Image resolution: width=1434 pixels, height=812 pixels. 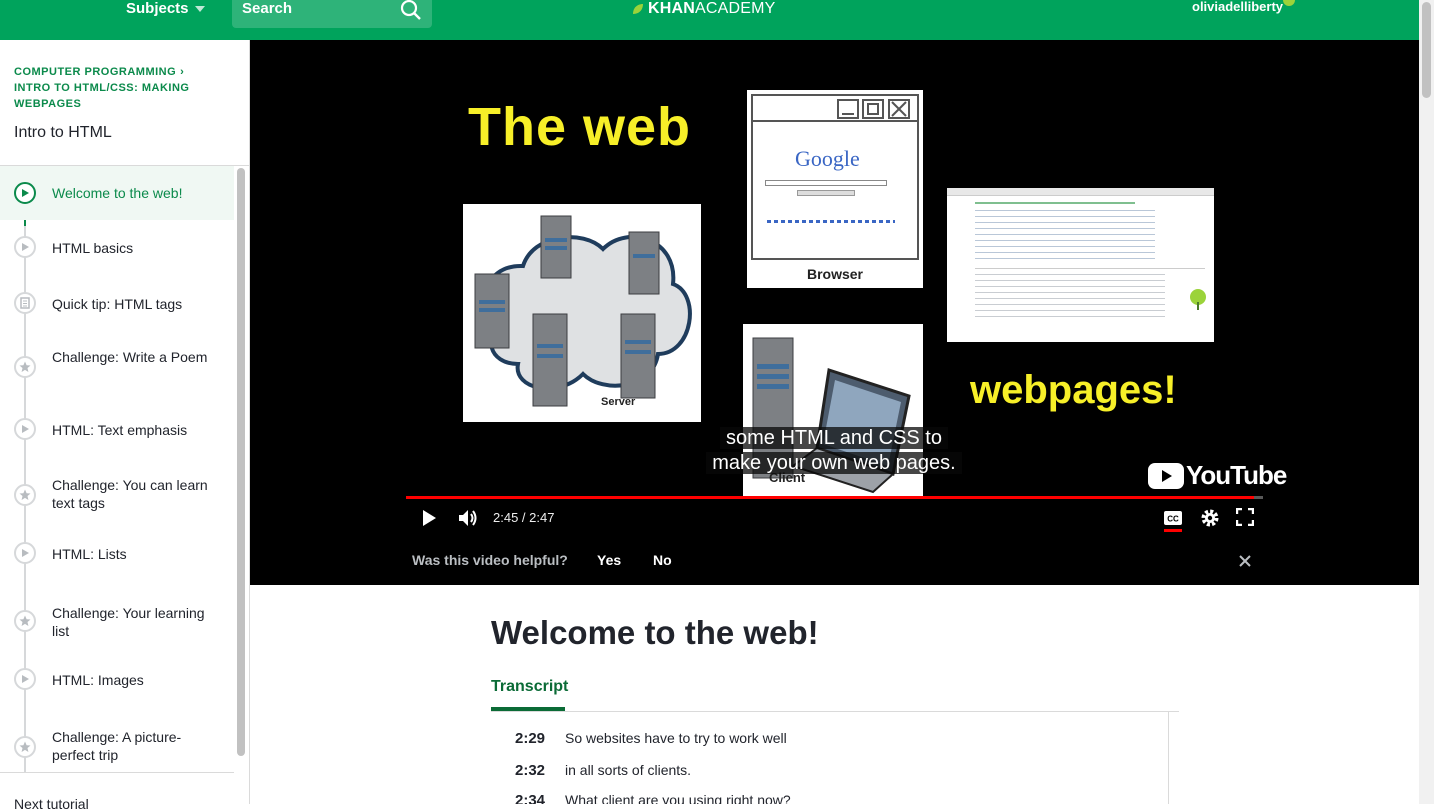 I want to click on sidebar-item-label: HTML basics, so click(x=93, y=248).